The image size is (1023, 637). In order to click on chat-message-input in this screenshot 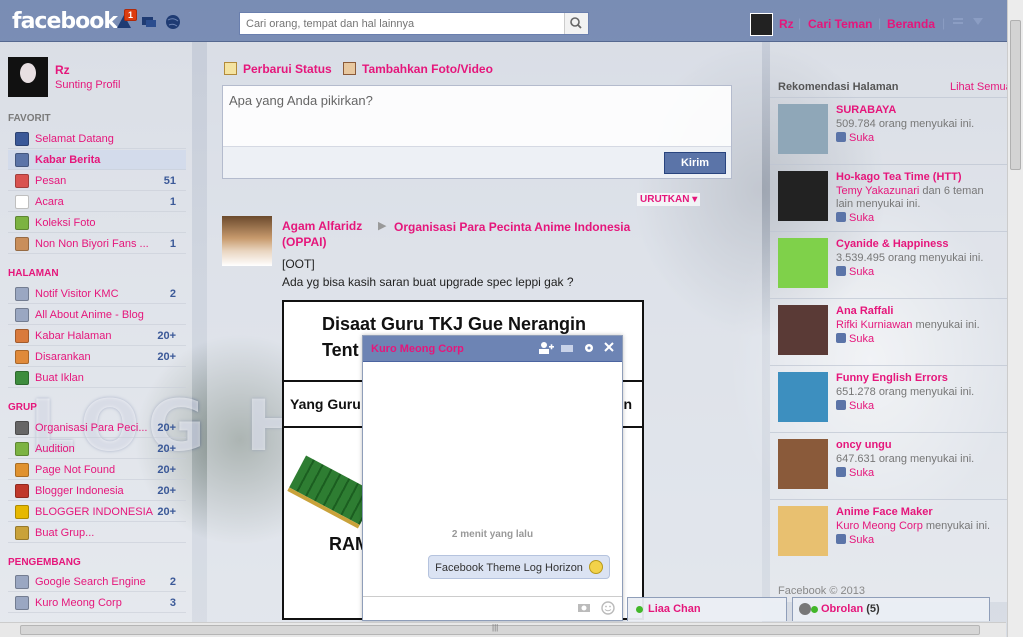, I will do `click(492, 608)`.